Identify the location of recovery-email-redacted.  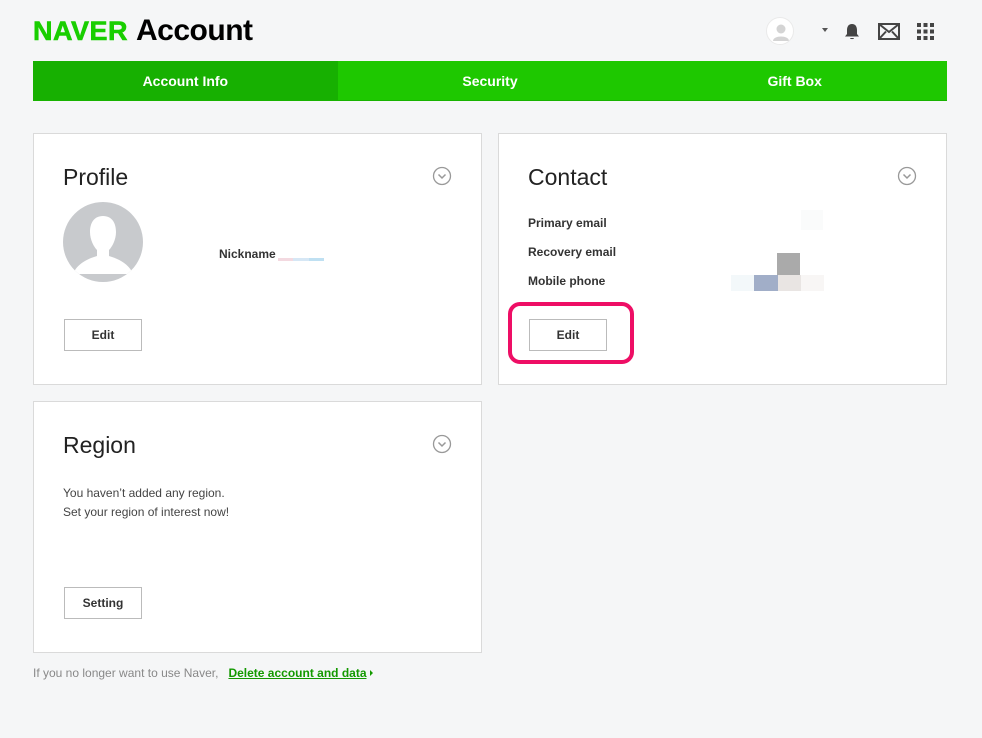
(788, 264).